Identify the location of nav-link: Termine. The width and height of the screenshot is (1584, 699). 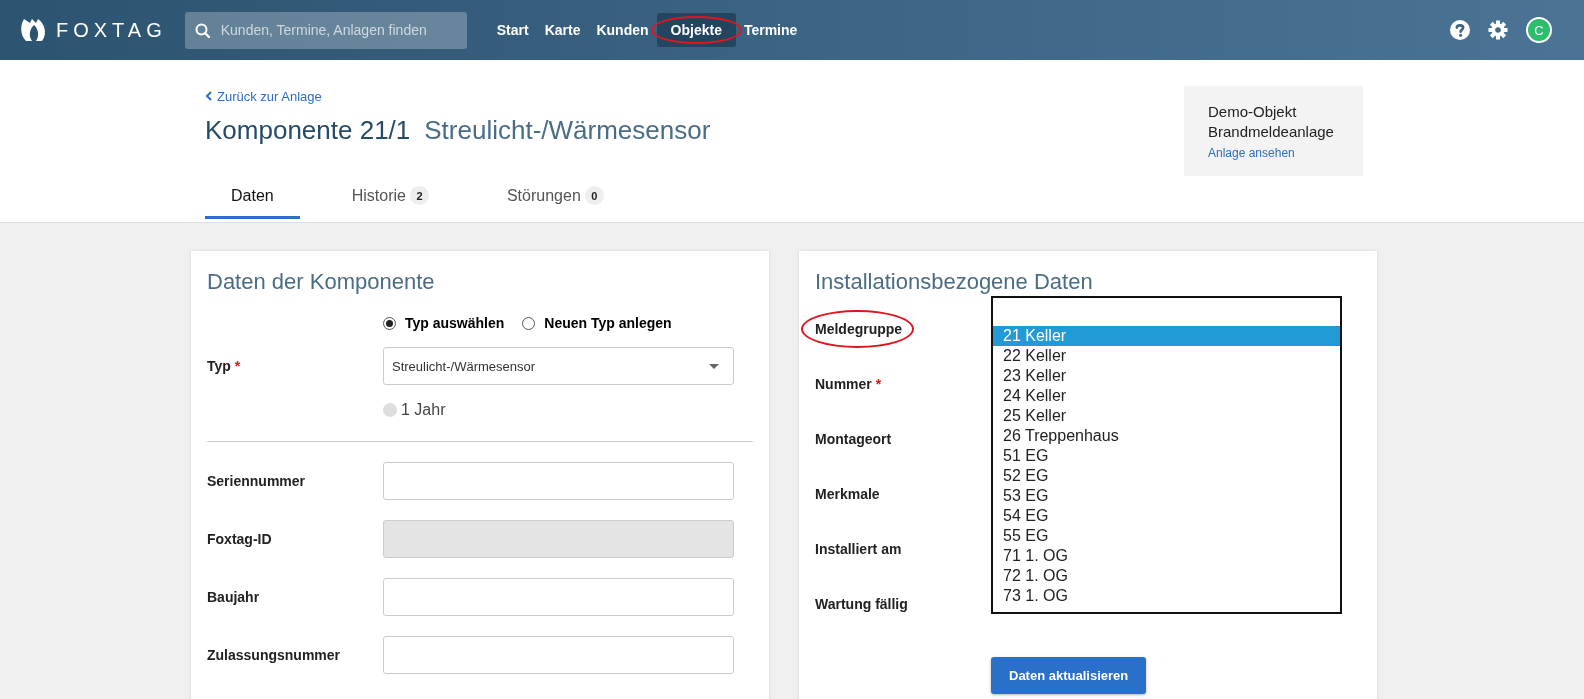
(770, 30).